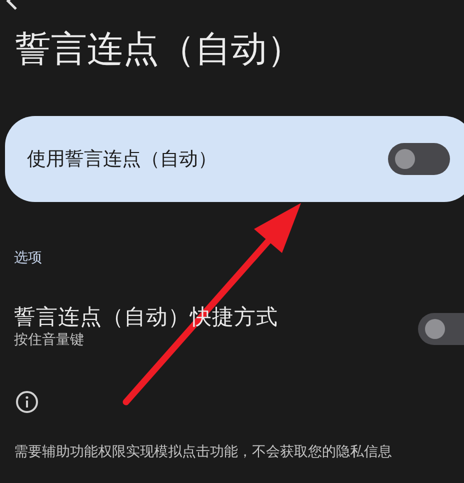 The width and height of the screenshot is (464, 483). What do you see at coordinates (122, 159) in the screenshot?
I see `switch-label: 使用誓言连点（自动）` at bounding box center [122, 159].